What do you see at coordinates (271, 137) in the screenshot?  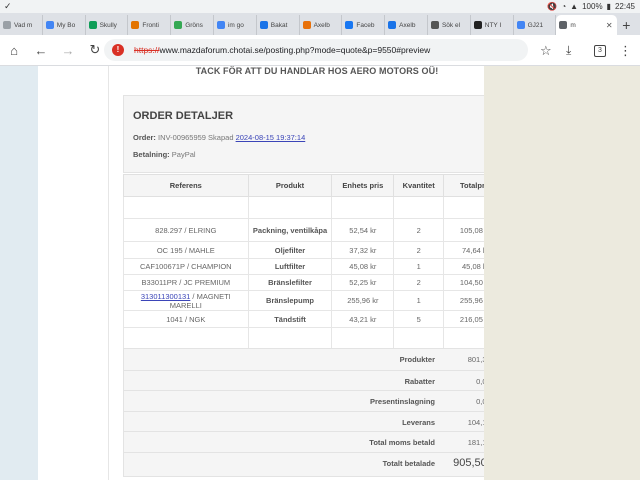 I see `order-date-link: 2024-08-15 19:37:14` at bounding box center [271, 137].